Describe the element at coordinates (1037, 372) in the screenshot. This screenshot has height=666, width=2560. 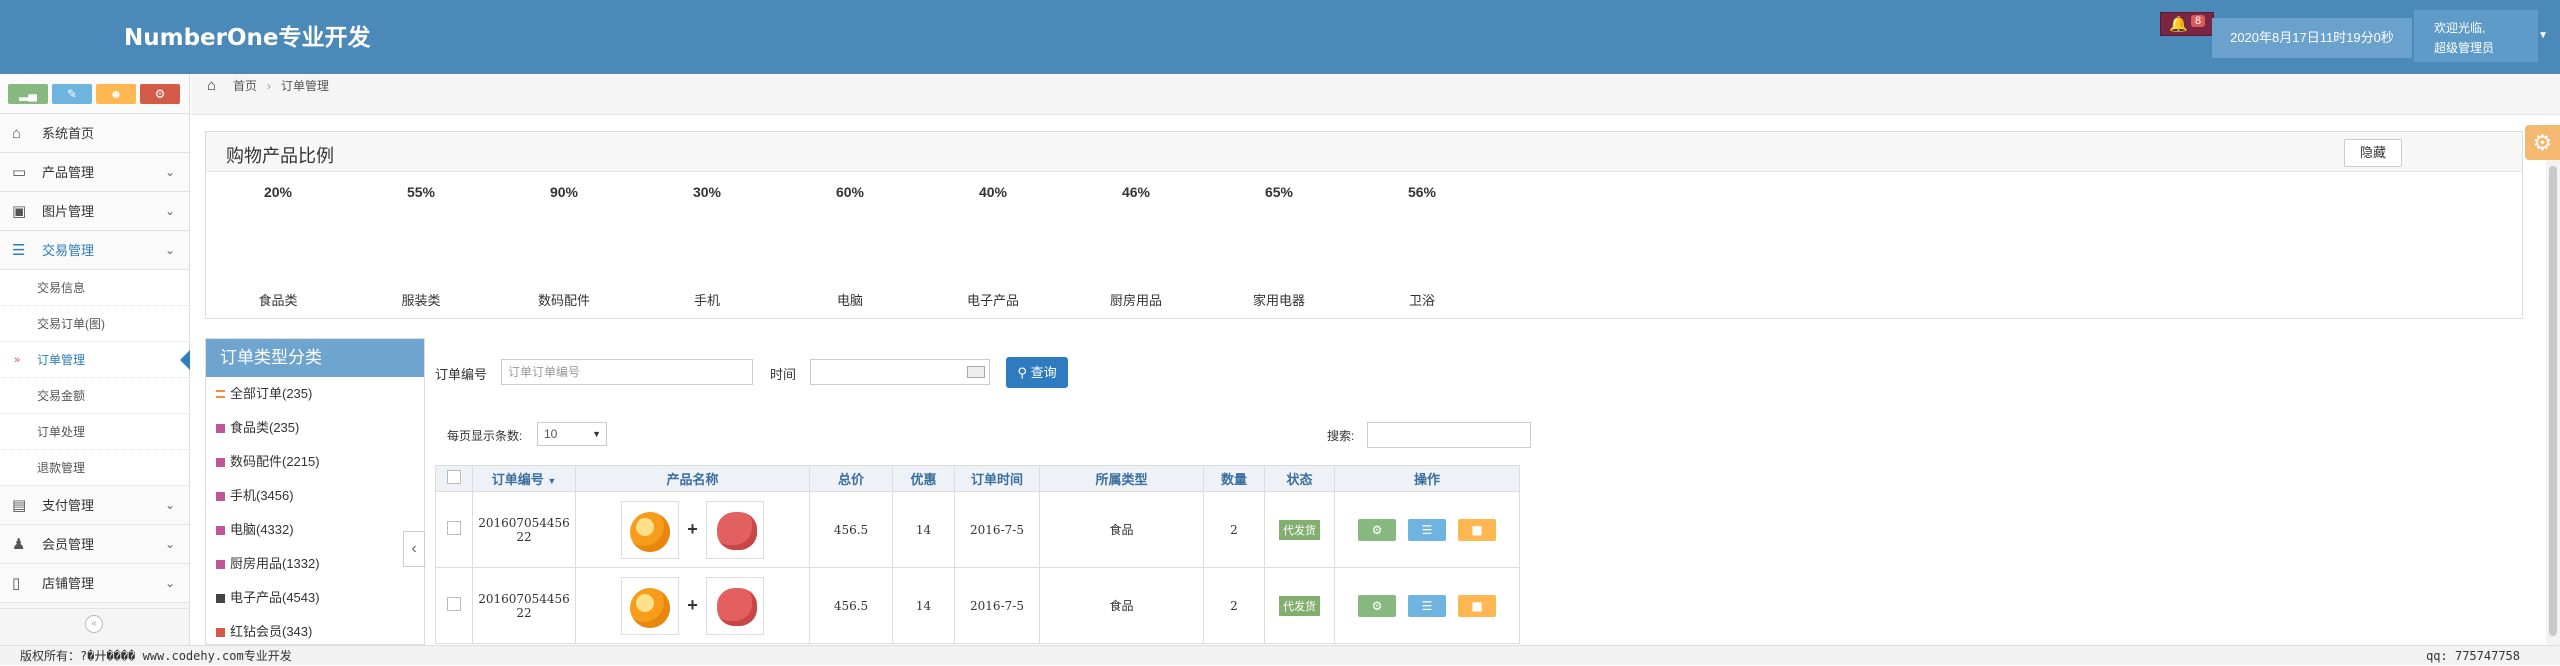
I see `query-button: ⚲ 查询` at that location.